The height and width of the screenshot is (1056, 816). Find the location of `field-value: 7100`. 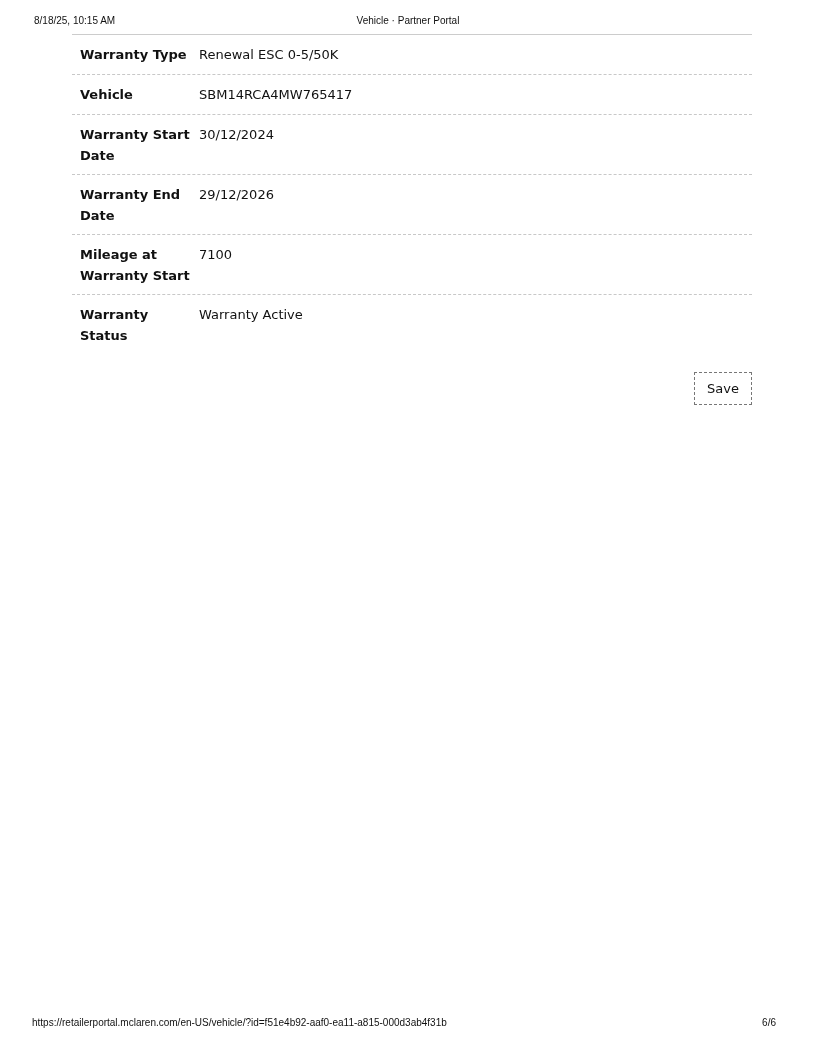

field-value: 7100 is located at coordinates (216, 255).